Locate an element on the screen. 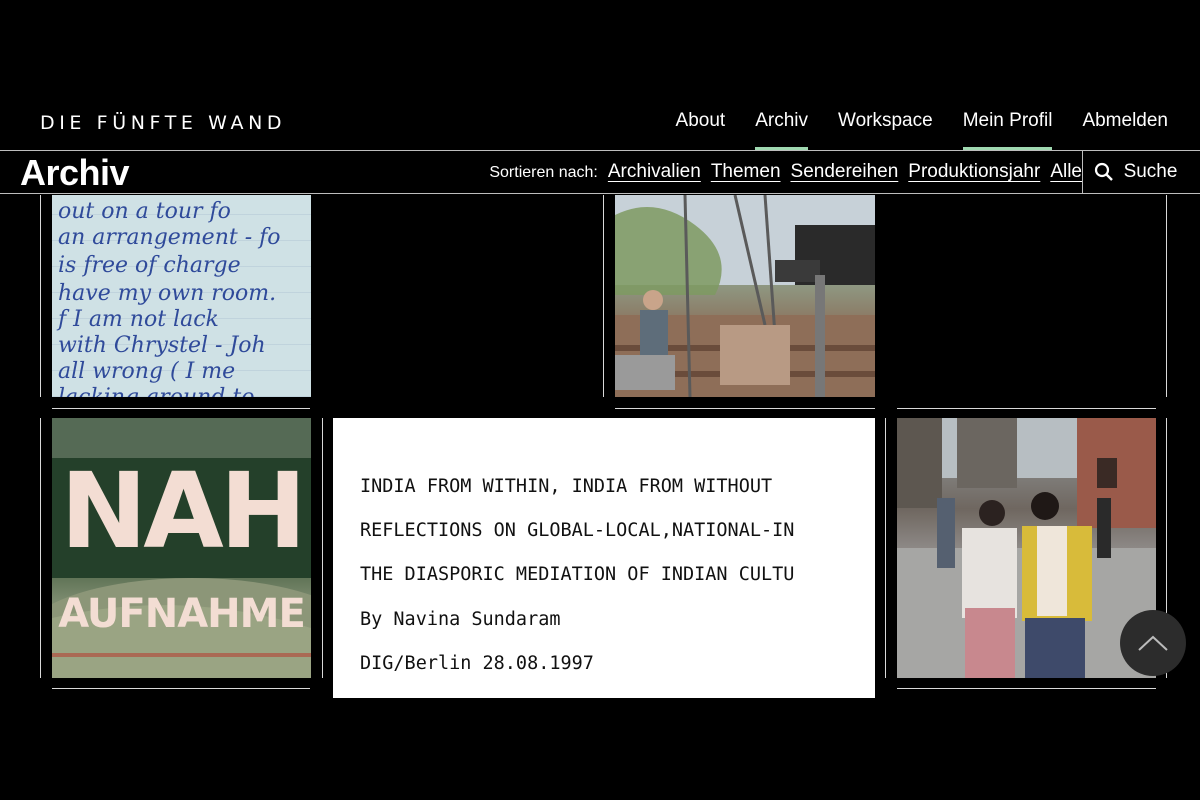 This screenshot has width=1200, height=800. document-line: THE DIASPORIC MEDIATION OF INDIAN CULTU is located at coordinates (577, 574).